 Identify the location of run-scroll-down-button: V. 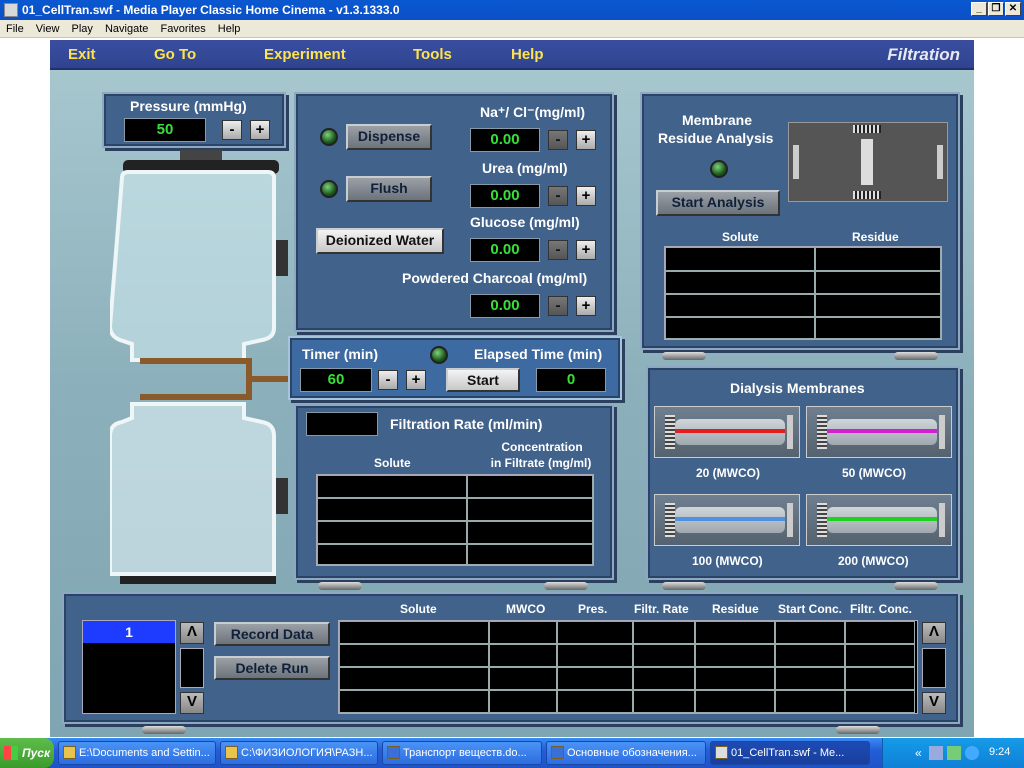
(192, 703).